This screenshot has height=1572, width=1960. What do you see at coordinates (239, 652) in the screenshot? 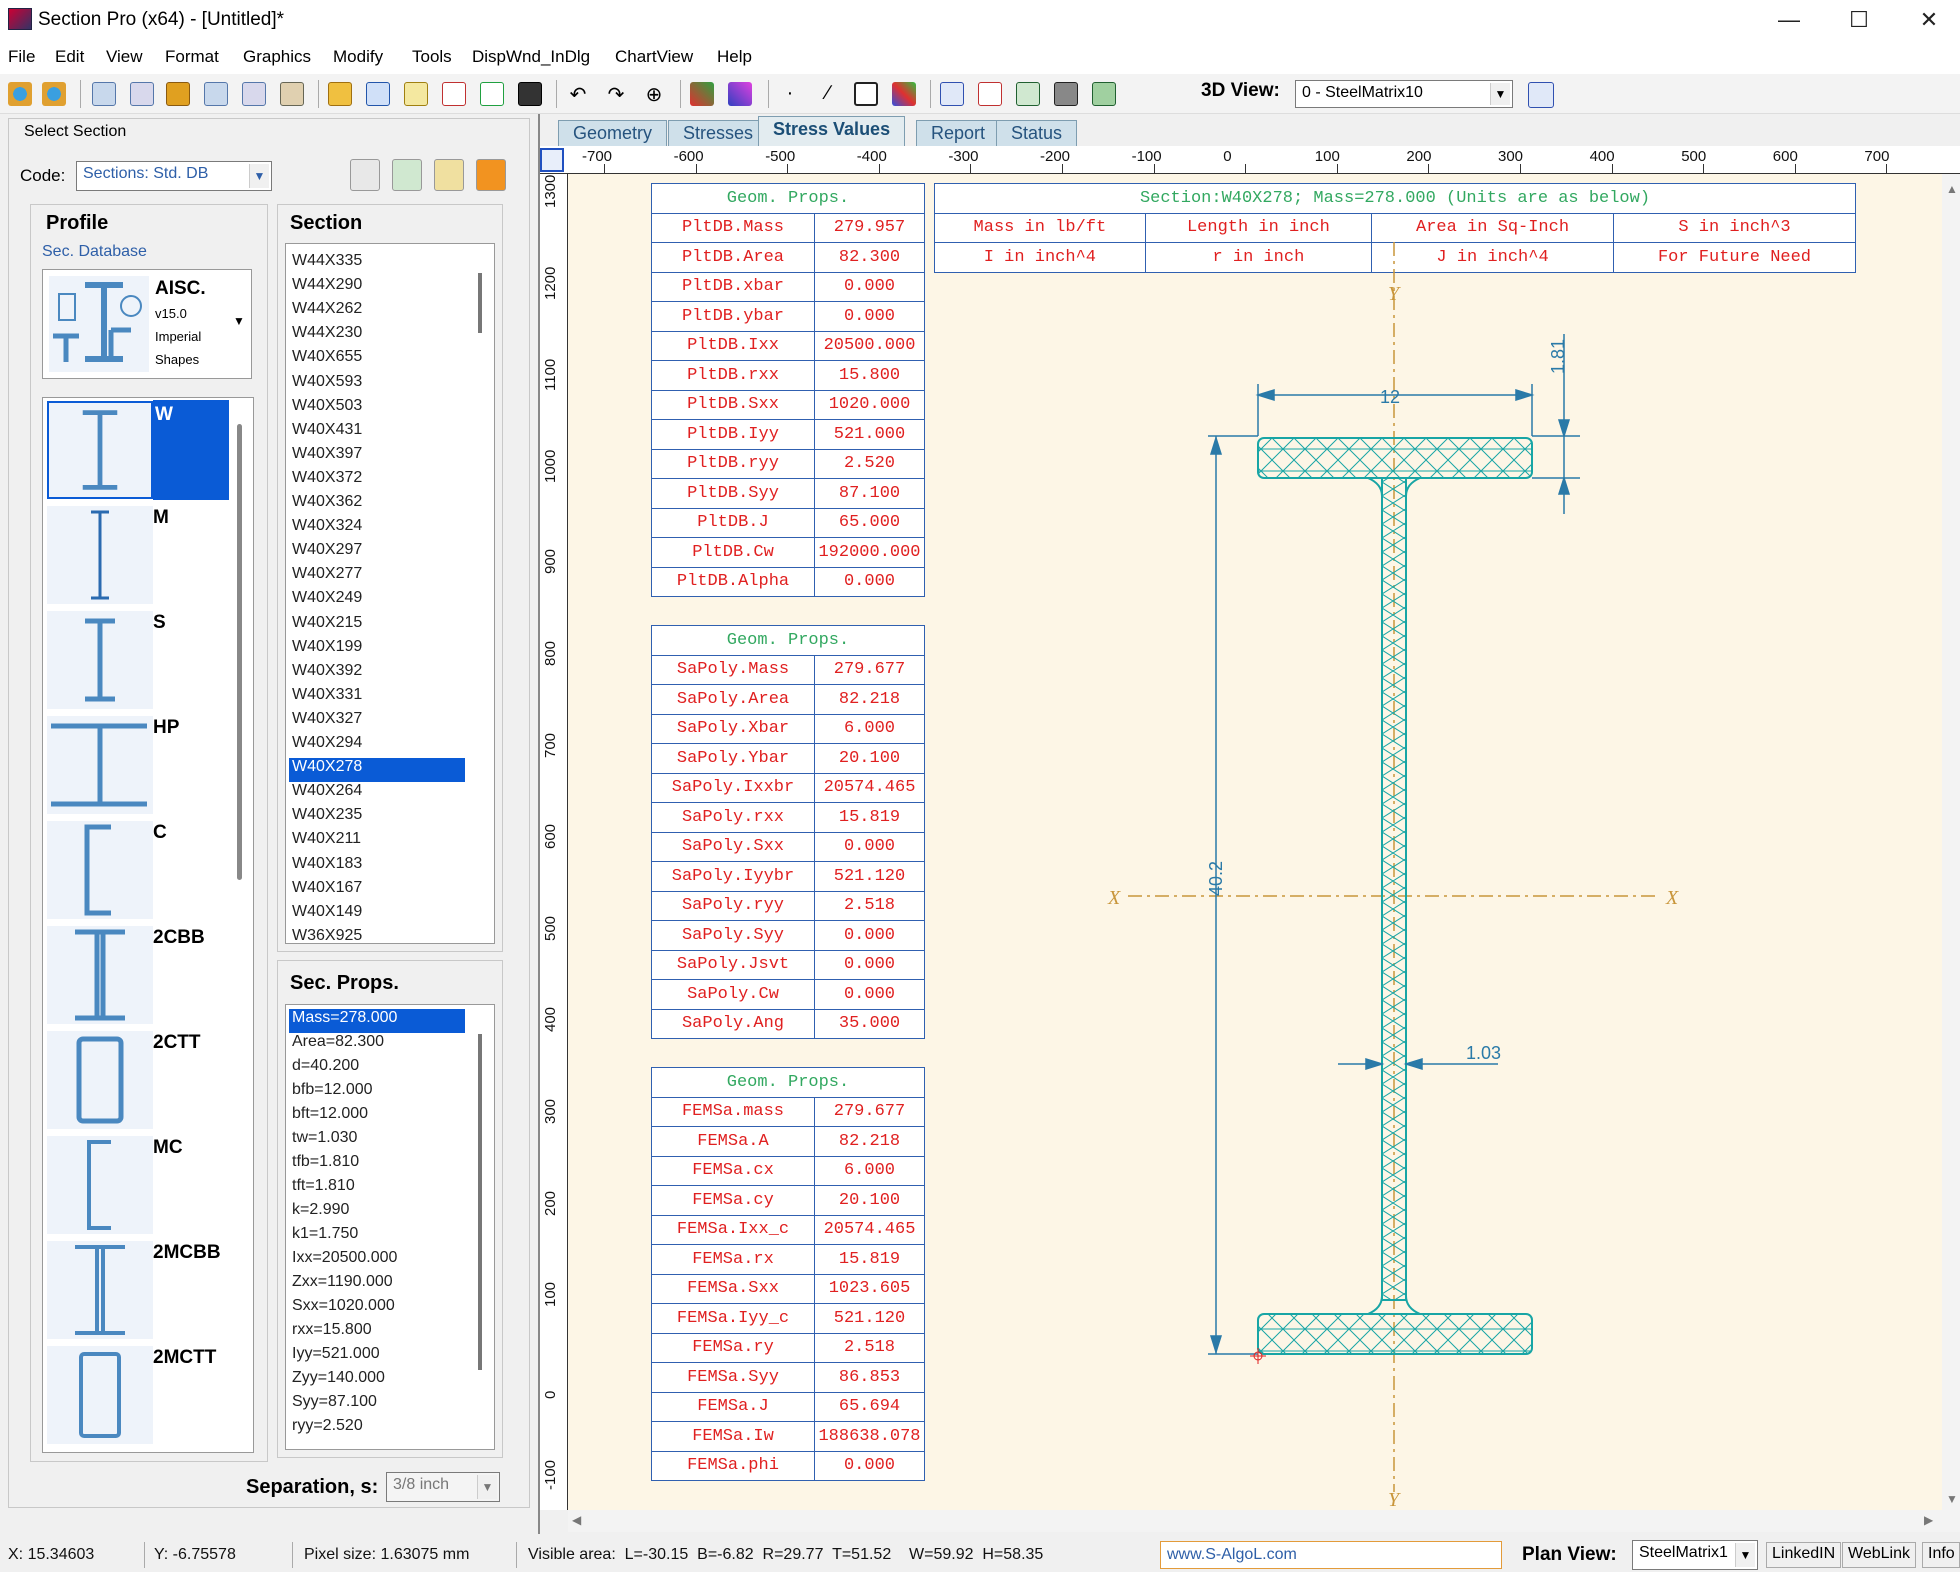
I see `profile-scrollbar` at bounding box center [239, 652].